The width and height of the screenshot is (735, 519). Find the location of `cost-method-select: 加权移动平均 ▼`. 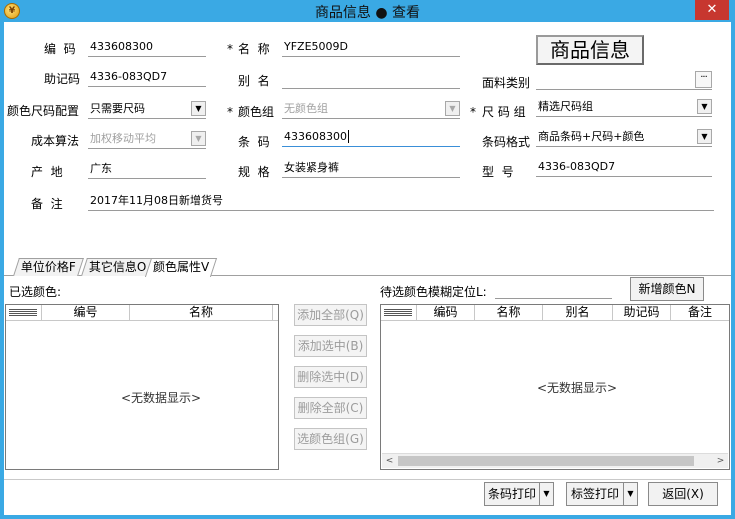

cost-method-select: 加权移动平均 ▼ is located at coordinates (147, 139).